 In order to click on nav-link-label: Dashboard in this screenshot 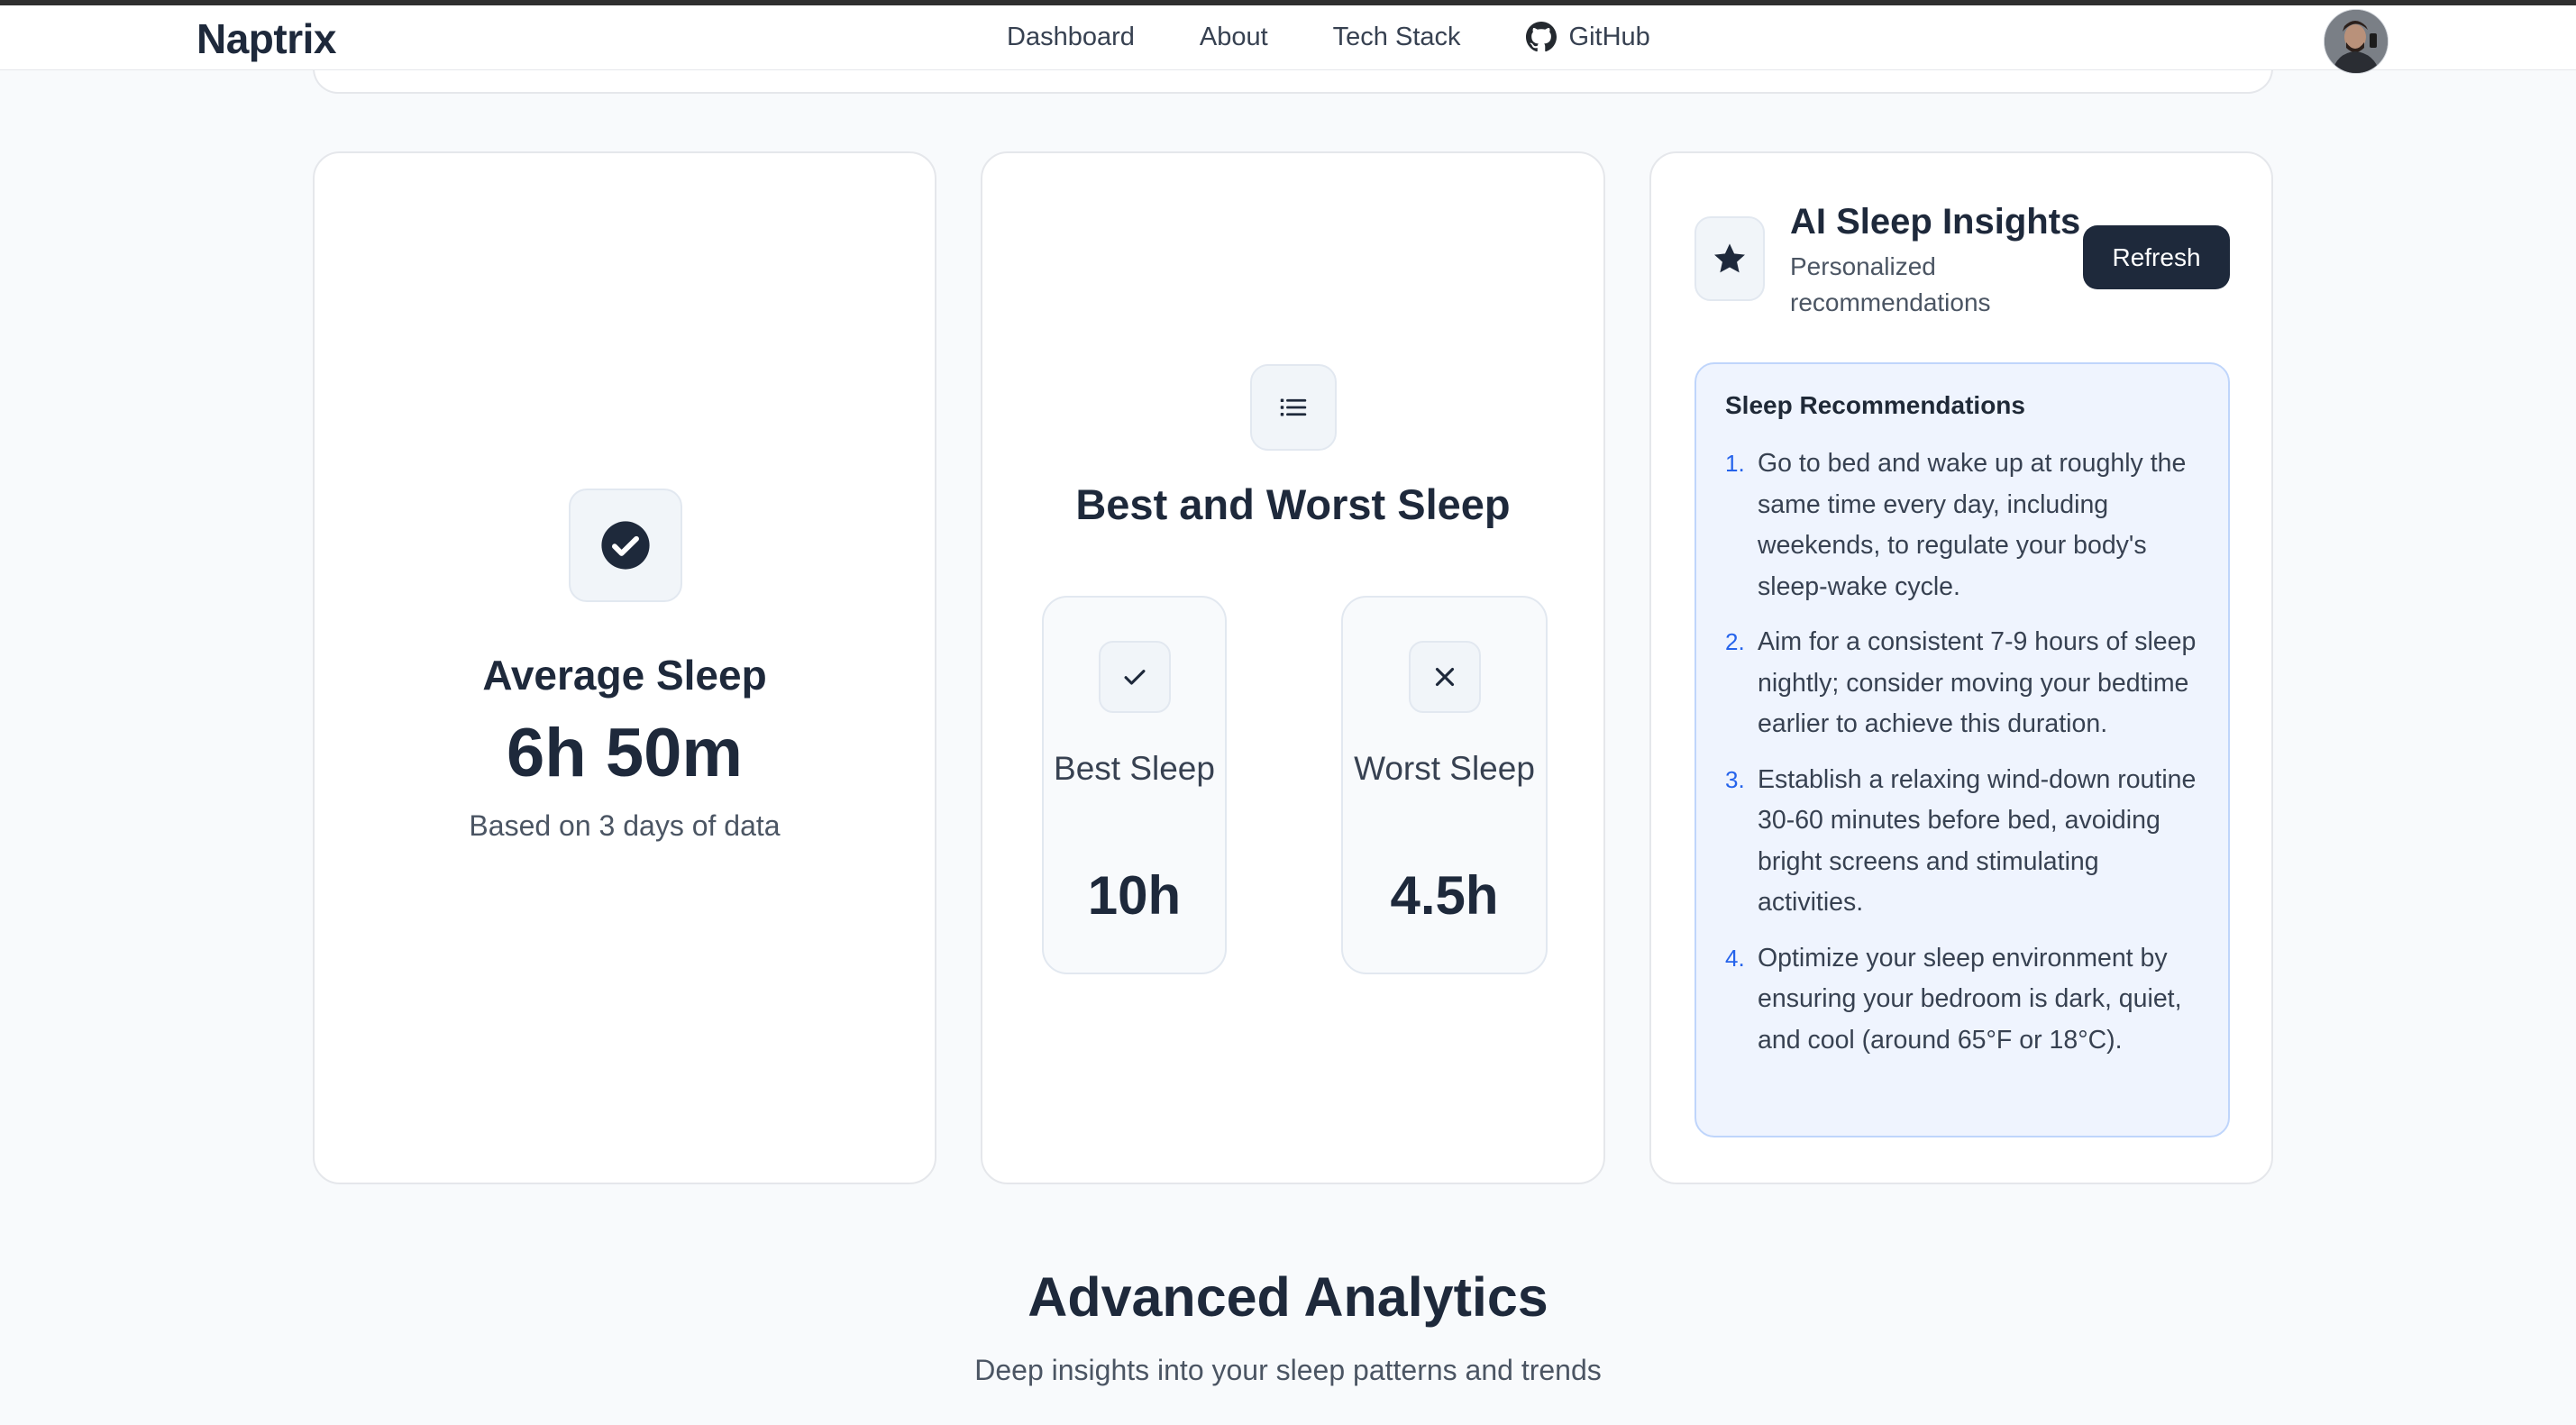, I will do `click(1071, 36)`.